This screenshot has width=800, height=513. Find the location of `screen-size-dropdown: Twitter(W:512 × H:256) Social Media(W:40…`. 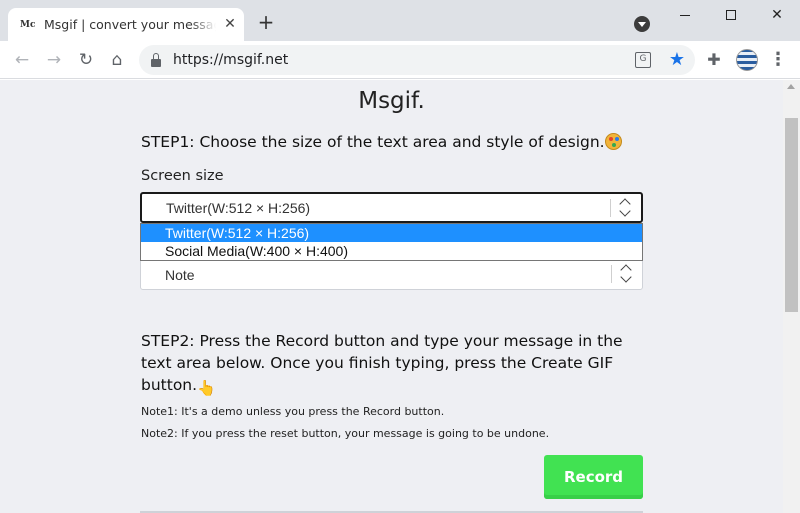

screen-size-dropdown: Twitter(W:512 × H:256) Social Media(W:40… is located at coordinates (391, 242).